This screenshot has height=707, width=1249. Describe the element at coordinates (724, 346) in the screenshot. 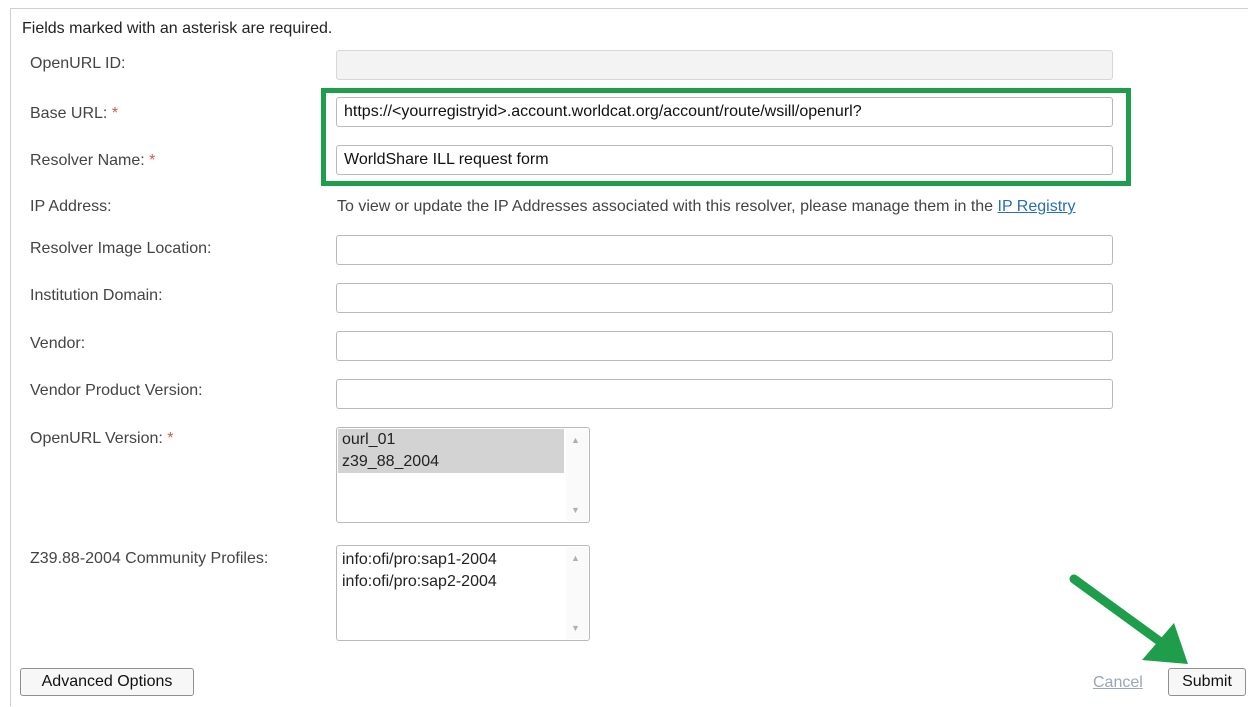

I see `vendor-input` at that location.